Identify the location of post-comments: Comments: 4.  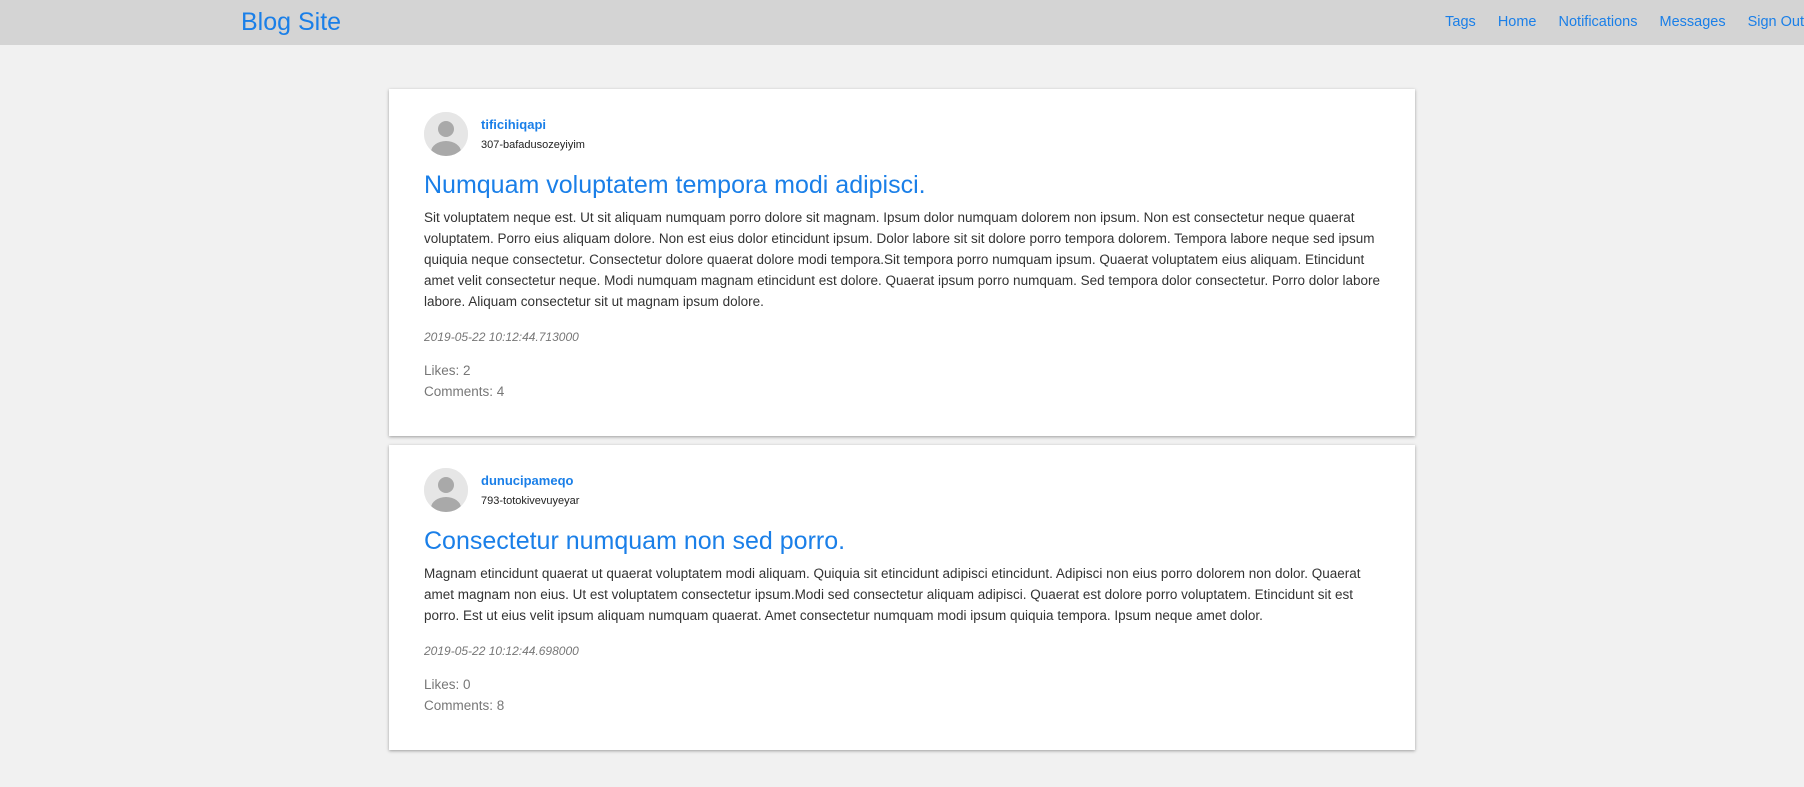
(464, 391).